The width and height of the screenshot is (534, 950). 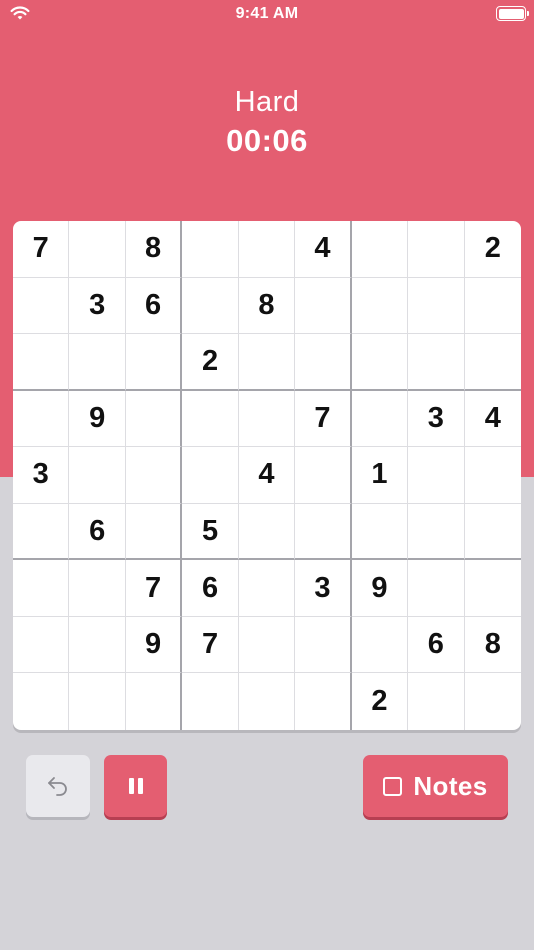 I want to click on game-timer: 00:06, so click(x=267, y=140).